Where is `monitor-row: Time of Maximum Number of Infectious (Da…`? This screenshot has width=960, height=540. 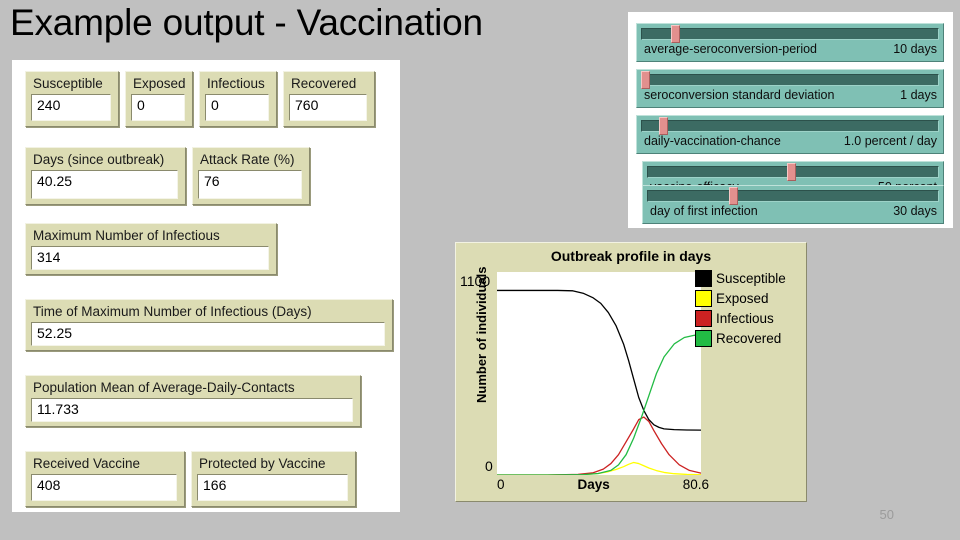 monitor-row: Time of Maximum Number of Infectious (Da… is located at coordinates (209, 325).